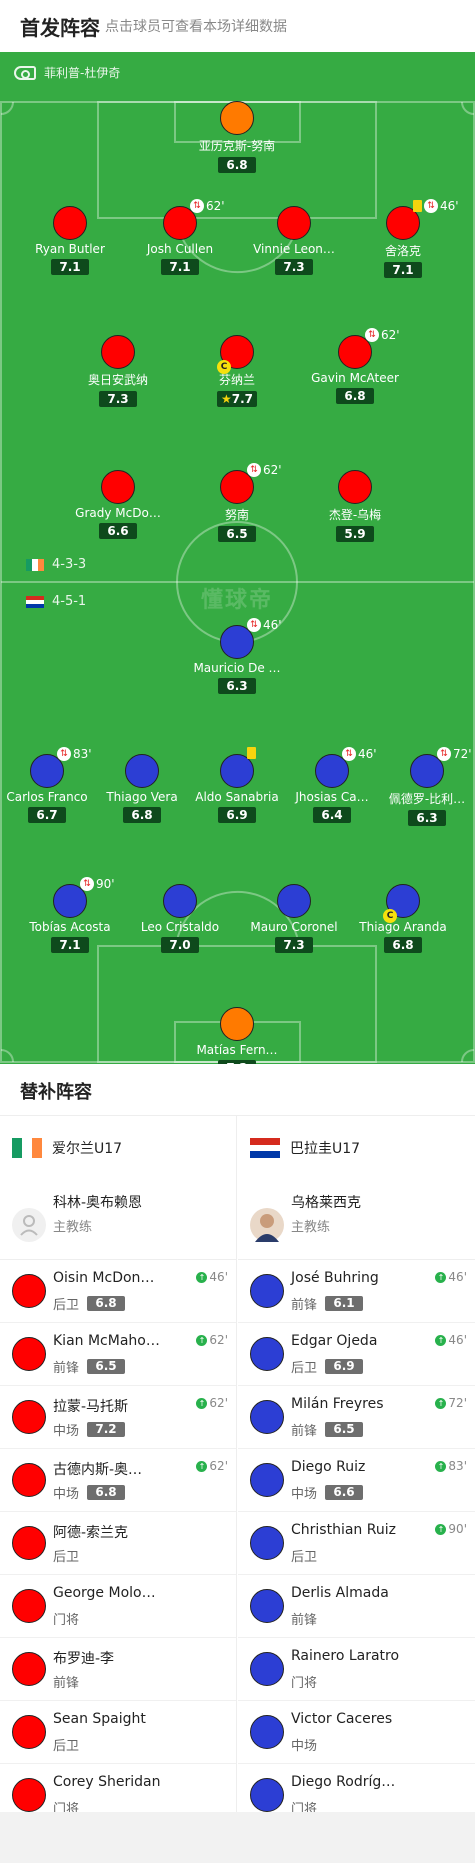  I want to click on away-player: Mauro Coronel 7.3, so click(294, 918).